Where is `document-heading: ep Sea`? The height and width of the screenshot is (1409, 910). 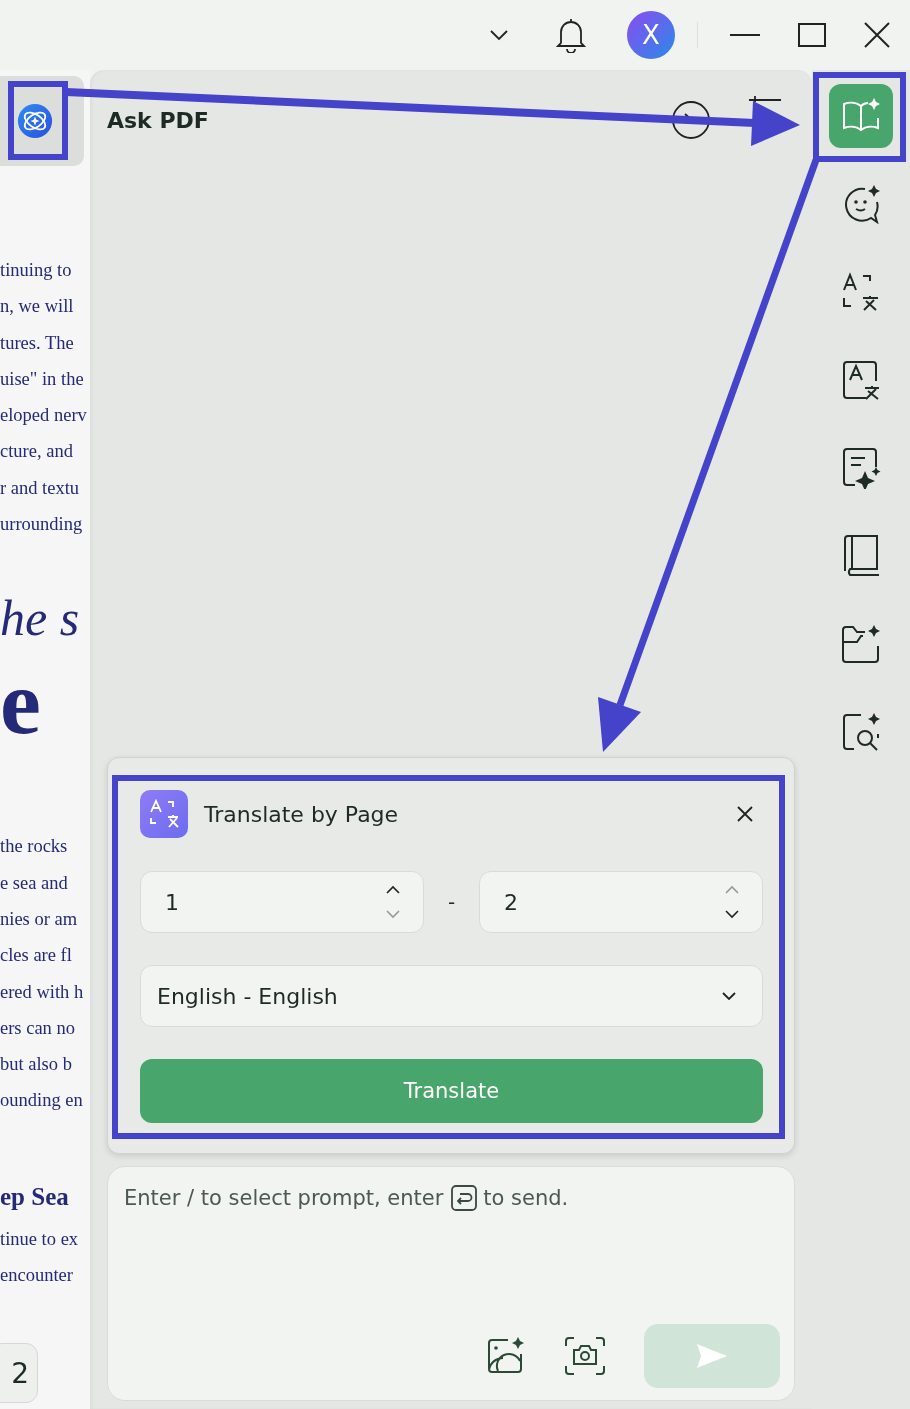 document-heading: ep Sea is located at coordinates (35, 1196).